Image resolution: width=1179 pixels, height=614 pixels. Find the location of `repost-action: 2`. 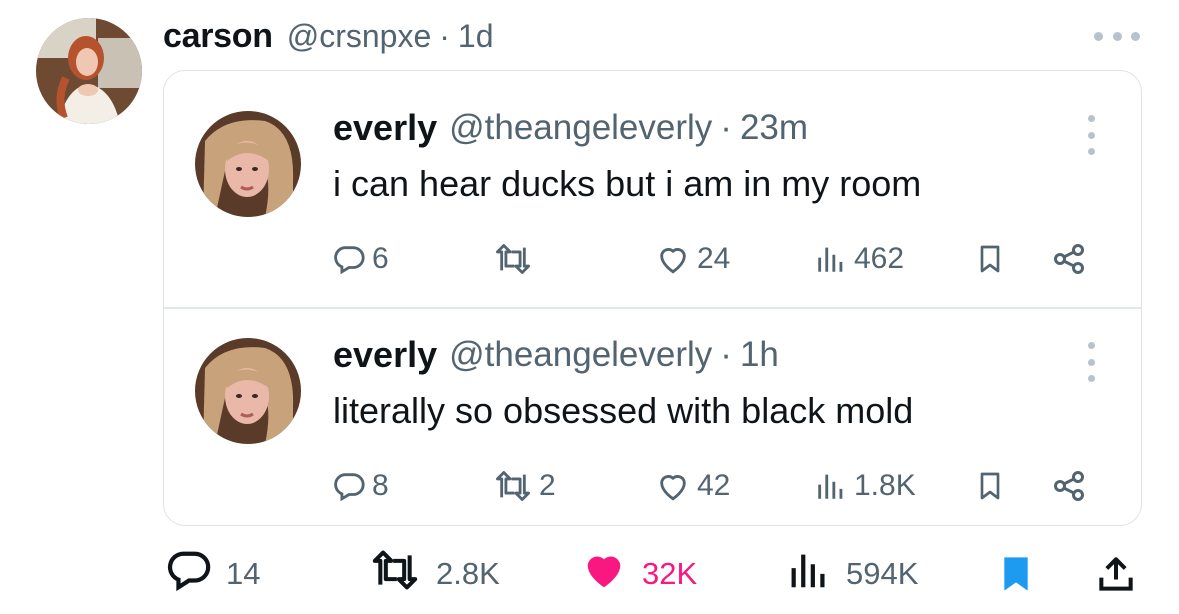

repost-action: 2 is located at coordinates (524, 486).